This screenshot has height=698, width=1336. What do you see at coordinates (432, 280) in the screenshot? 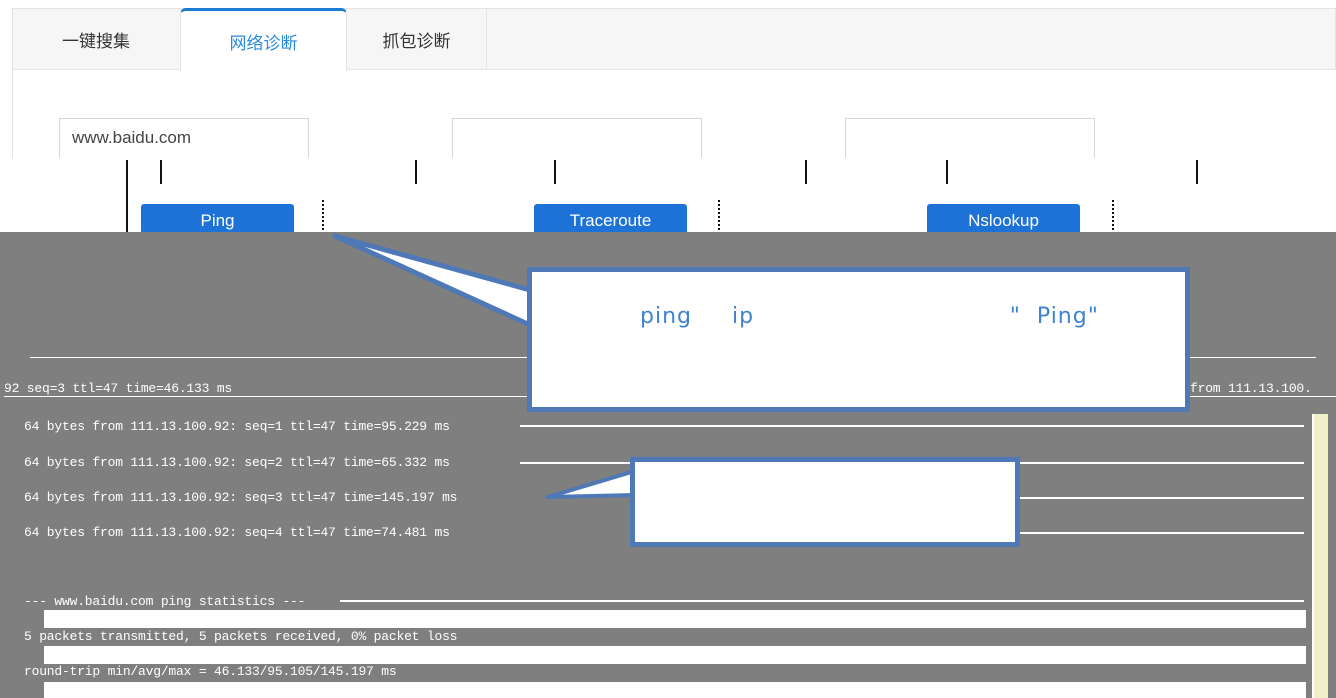
I see `callout-pointer` at bounding box center [432, 280].